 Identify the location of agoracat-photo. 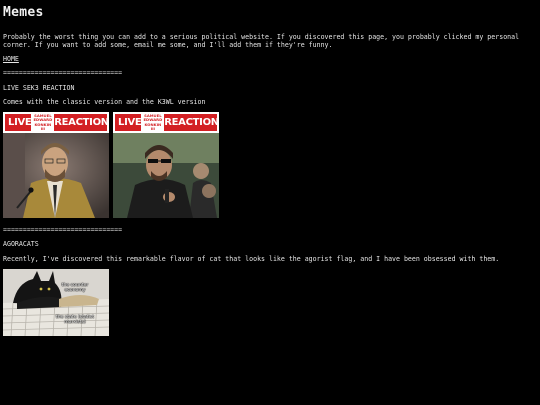
(56, 302).